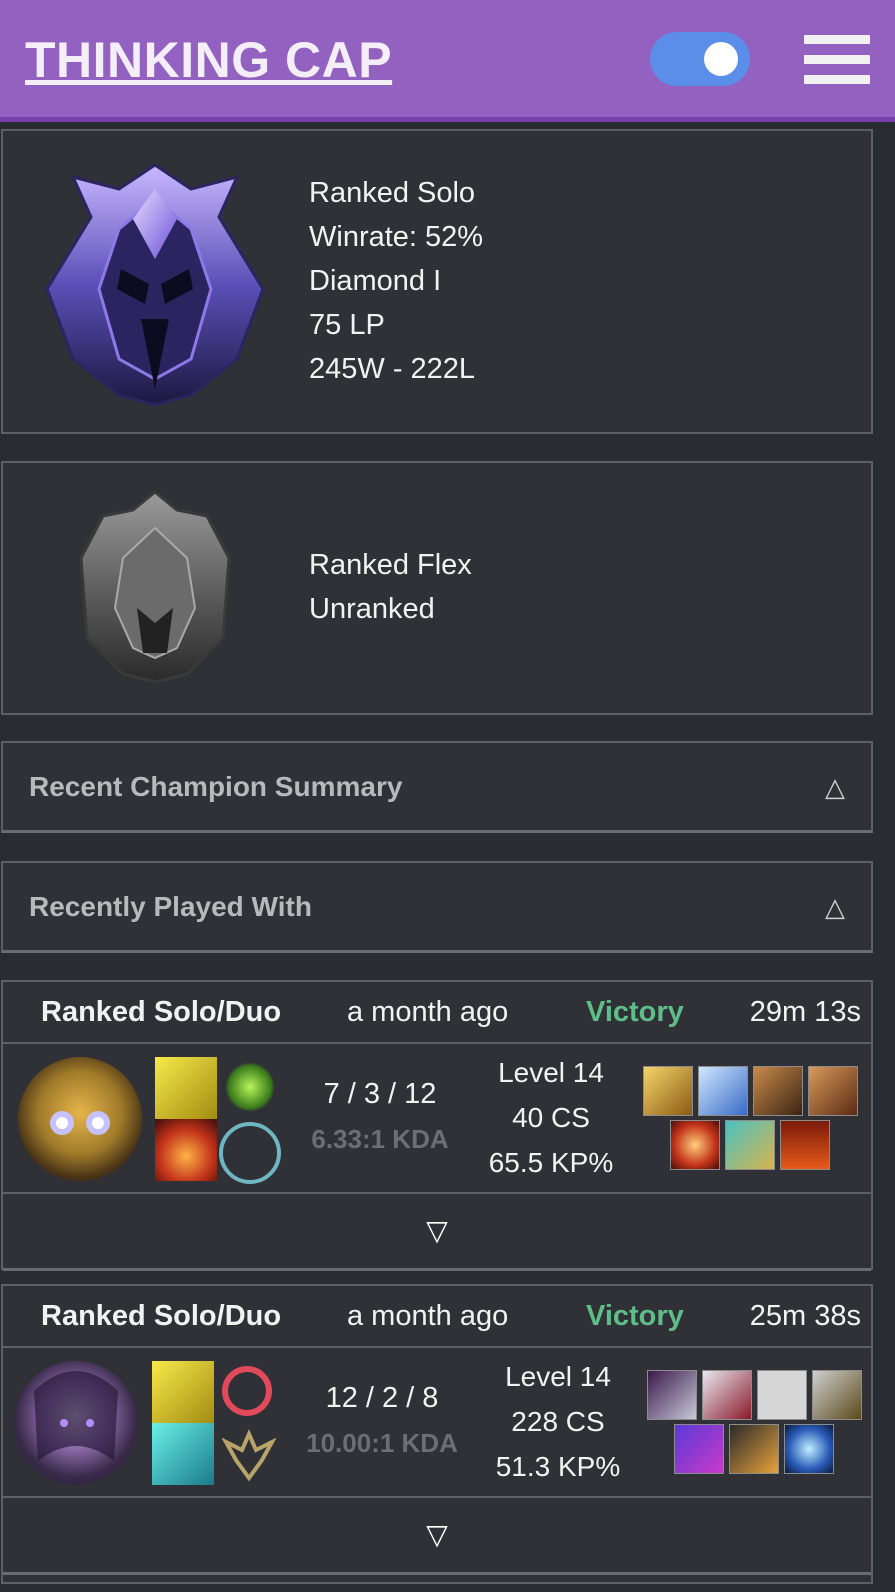  I want to click on kda-ratio: 10.00:1 KDA, so click(382, 1443).